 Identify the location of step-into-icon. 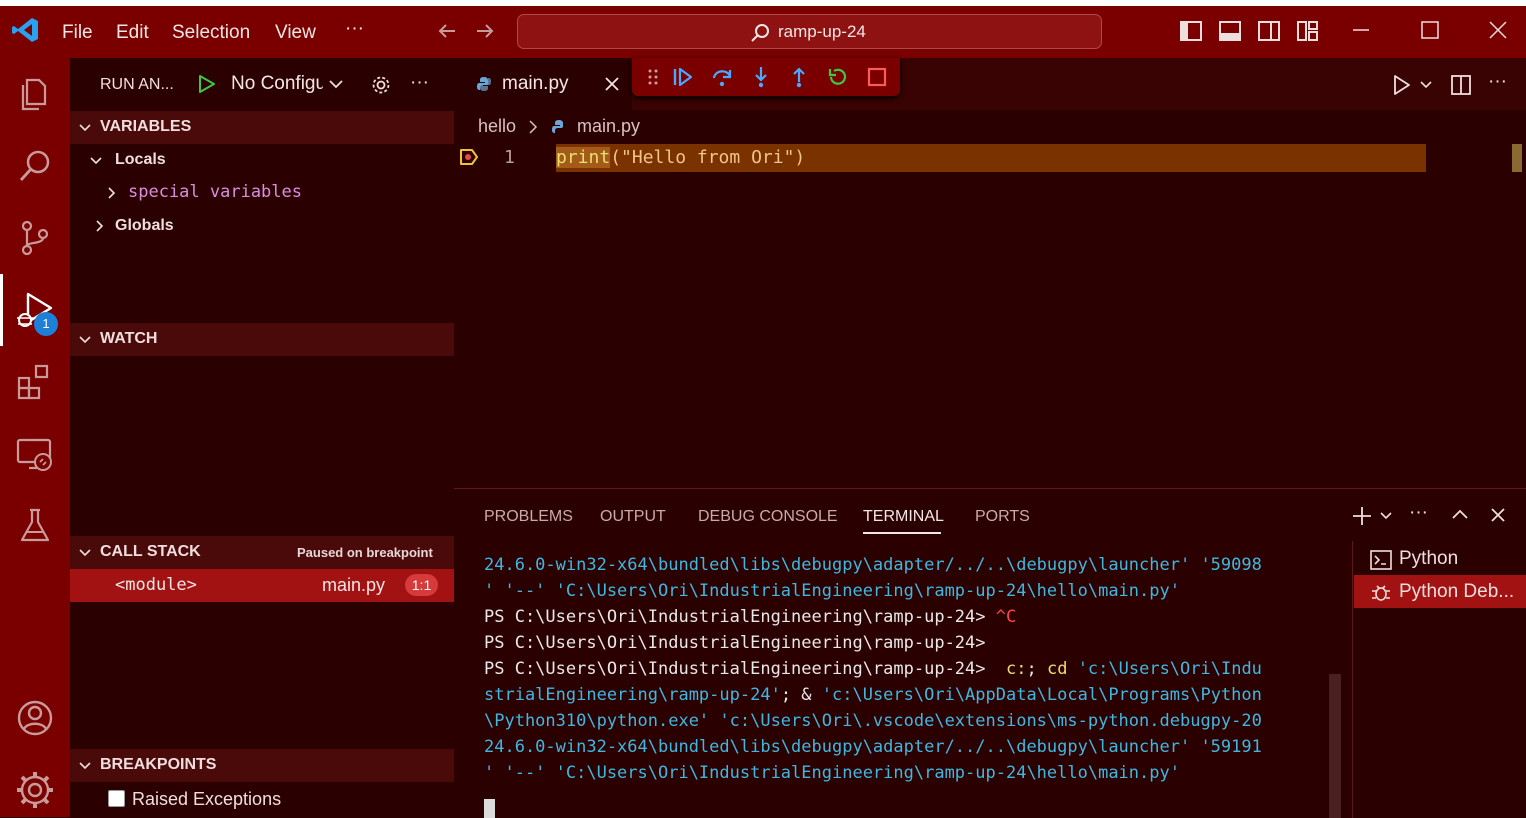
(761, 77).